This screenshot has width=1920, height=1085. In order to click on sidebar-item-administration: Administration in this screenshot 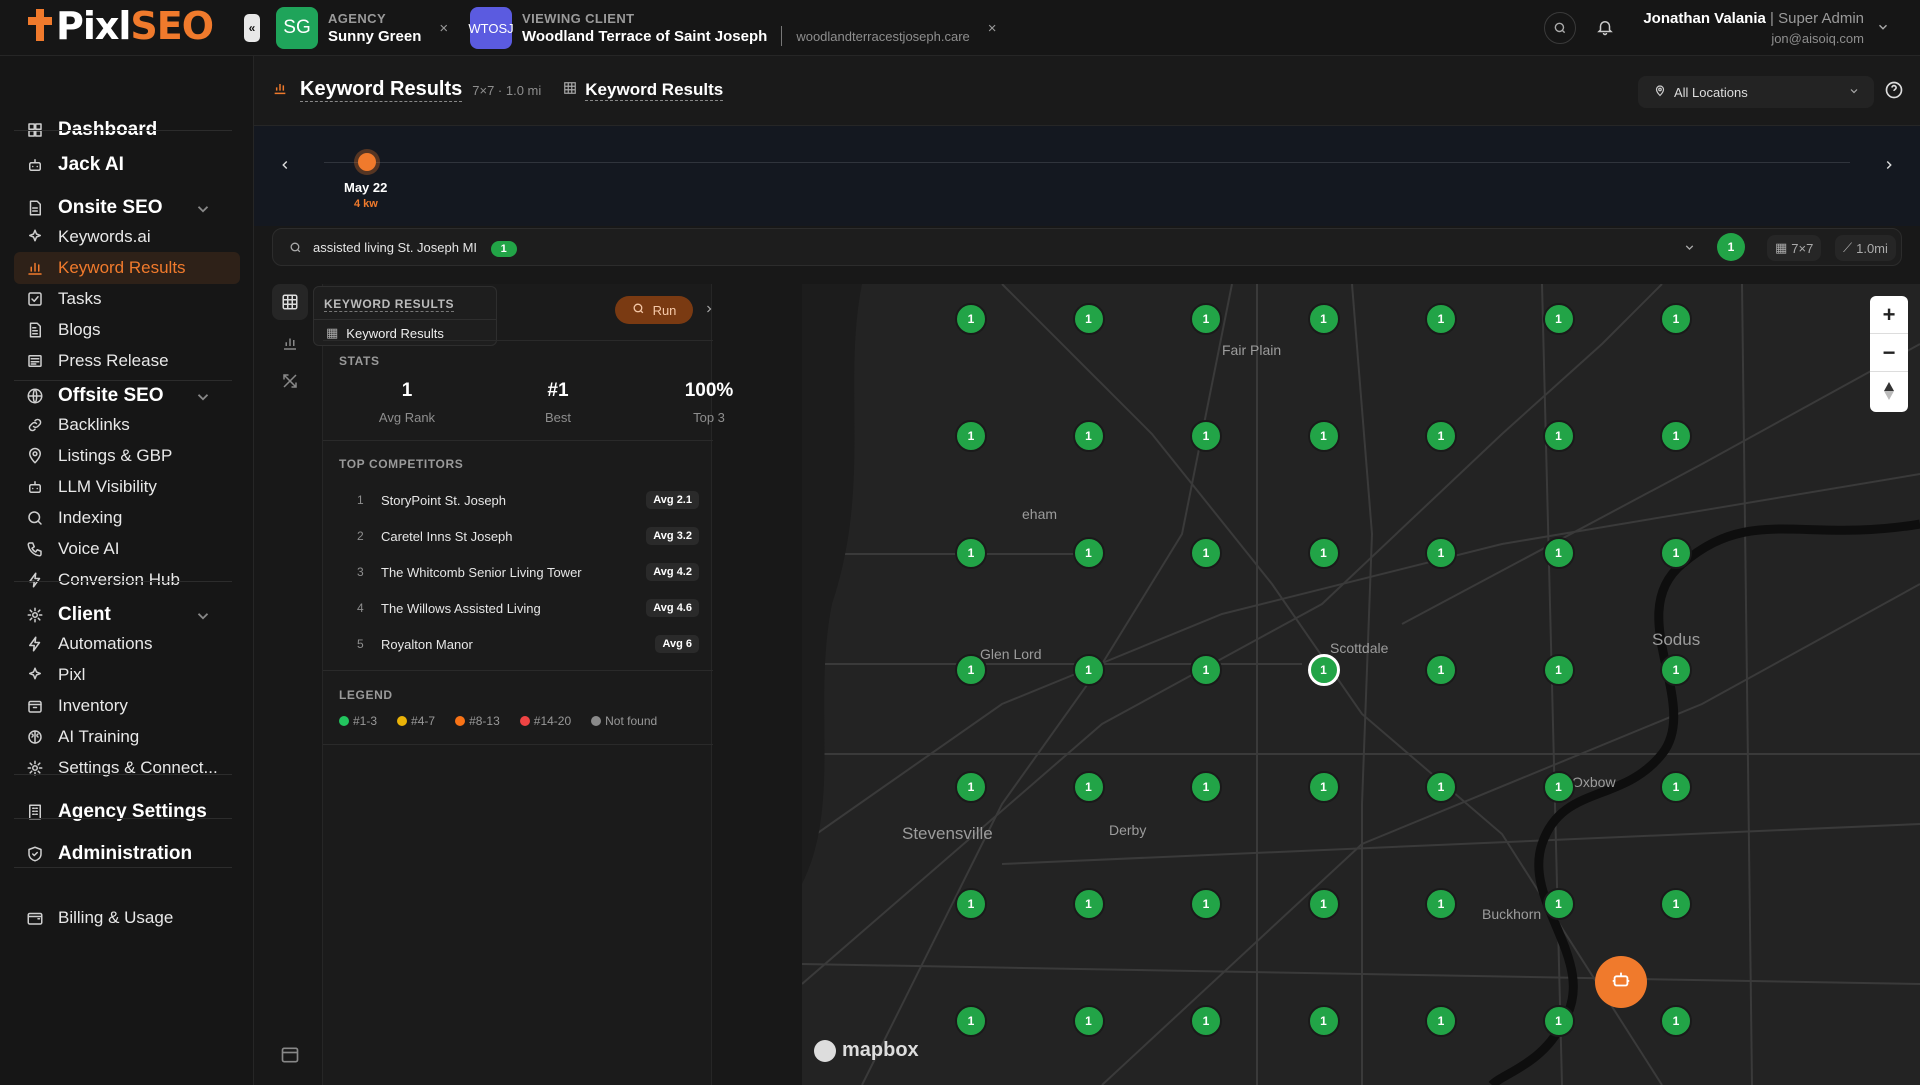, I will do `click(127, 854)`.